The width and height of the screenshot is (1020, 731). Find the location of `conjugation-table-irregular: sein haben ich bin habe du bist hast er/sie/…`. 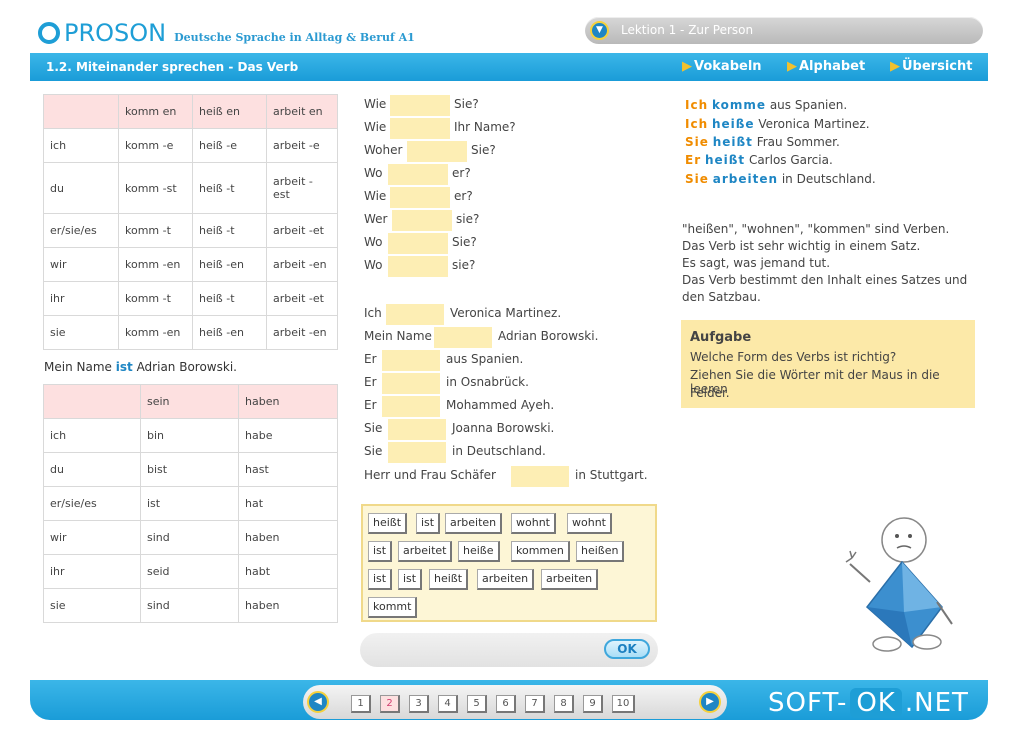

conjugation-table-irregular: sein haben ich bin habe du bist hast er/sie/… is located at coordinates (190, 503).